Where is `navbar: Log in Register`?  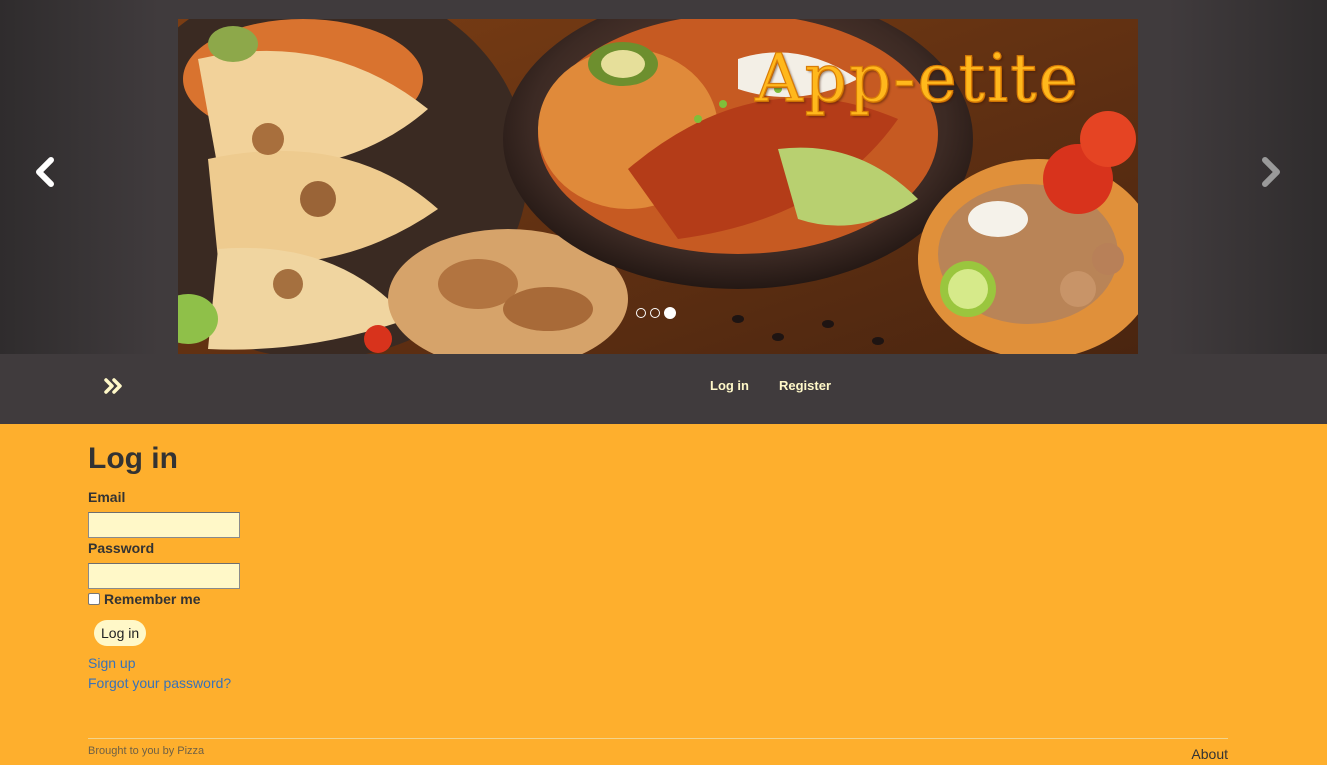
navbar: Log in Register is located at coordinates (663, 389).